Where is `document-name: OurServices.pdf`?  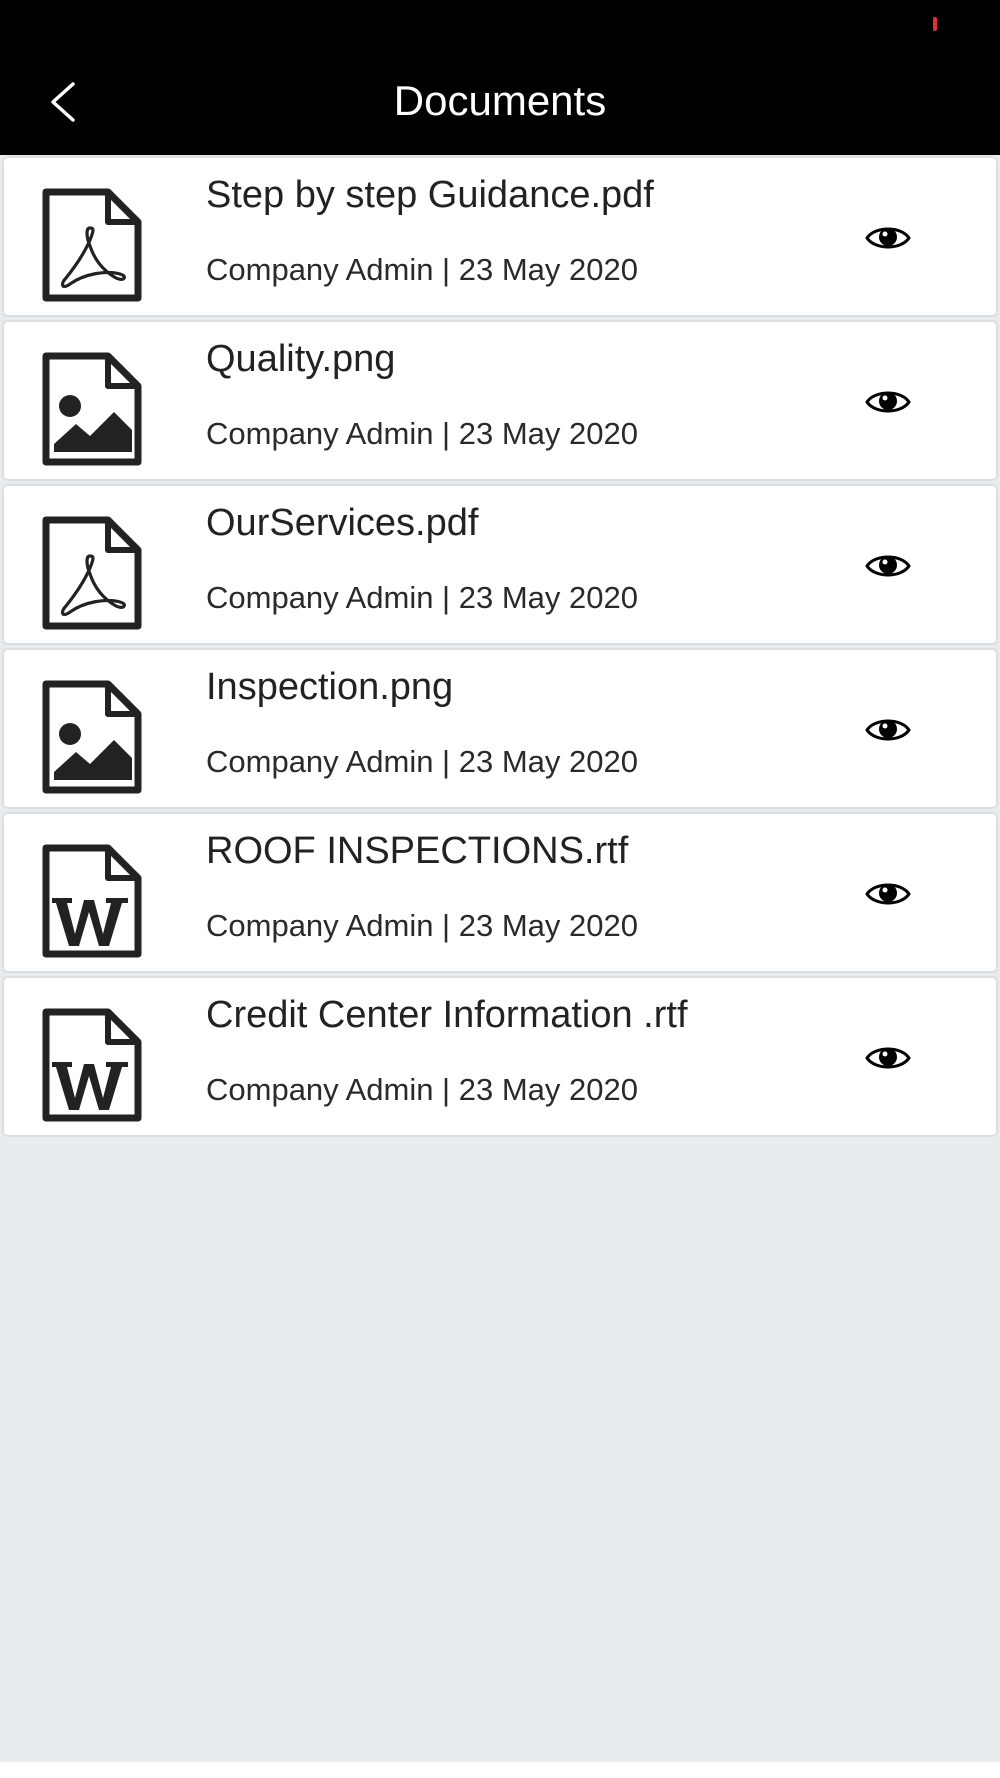 document-name: OurServices.pdf is located at coordinates (526, 523).